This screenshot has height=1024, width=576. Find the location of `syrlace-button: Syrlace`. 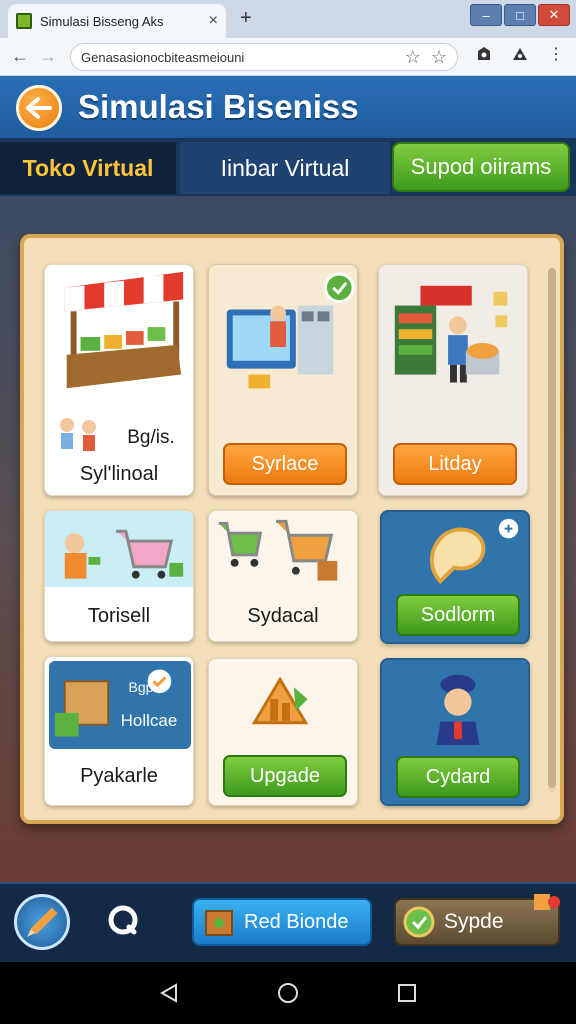

syrlace-button: Syrlace is located at coordinates (285, 464).